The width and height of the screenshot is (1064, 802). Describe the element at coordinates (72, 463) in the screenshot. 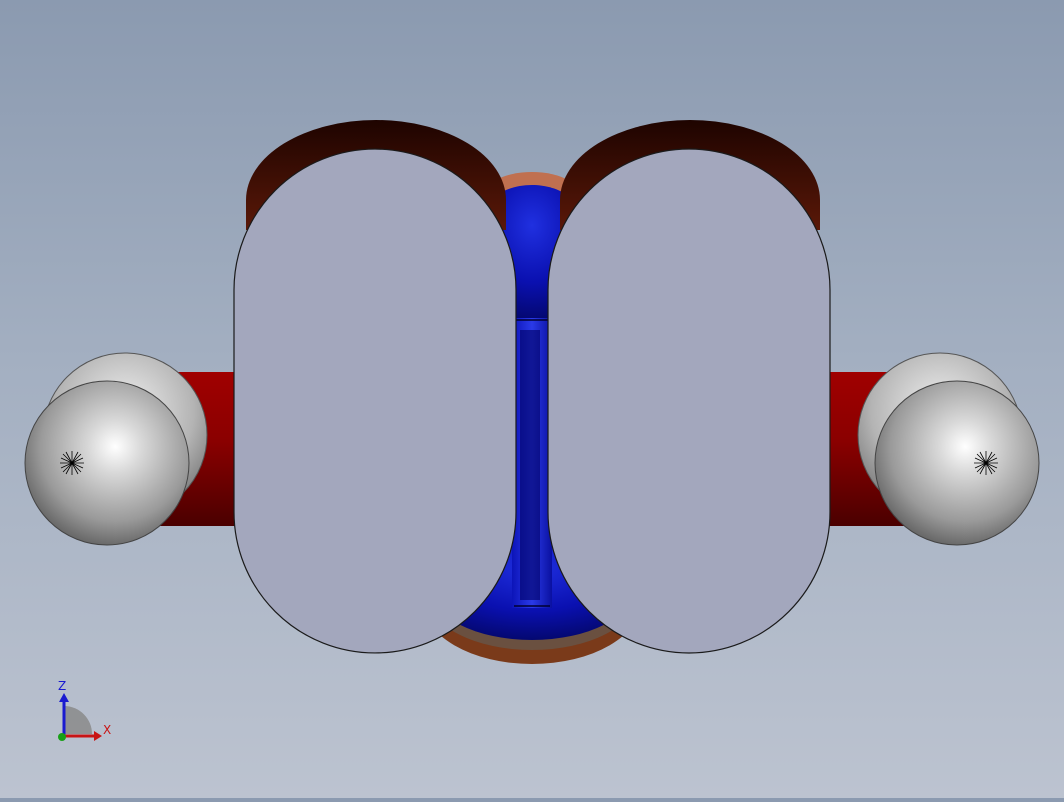

I see `left-sphere-origin-icon` at that location.